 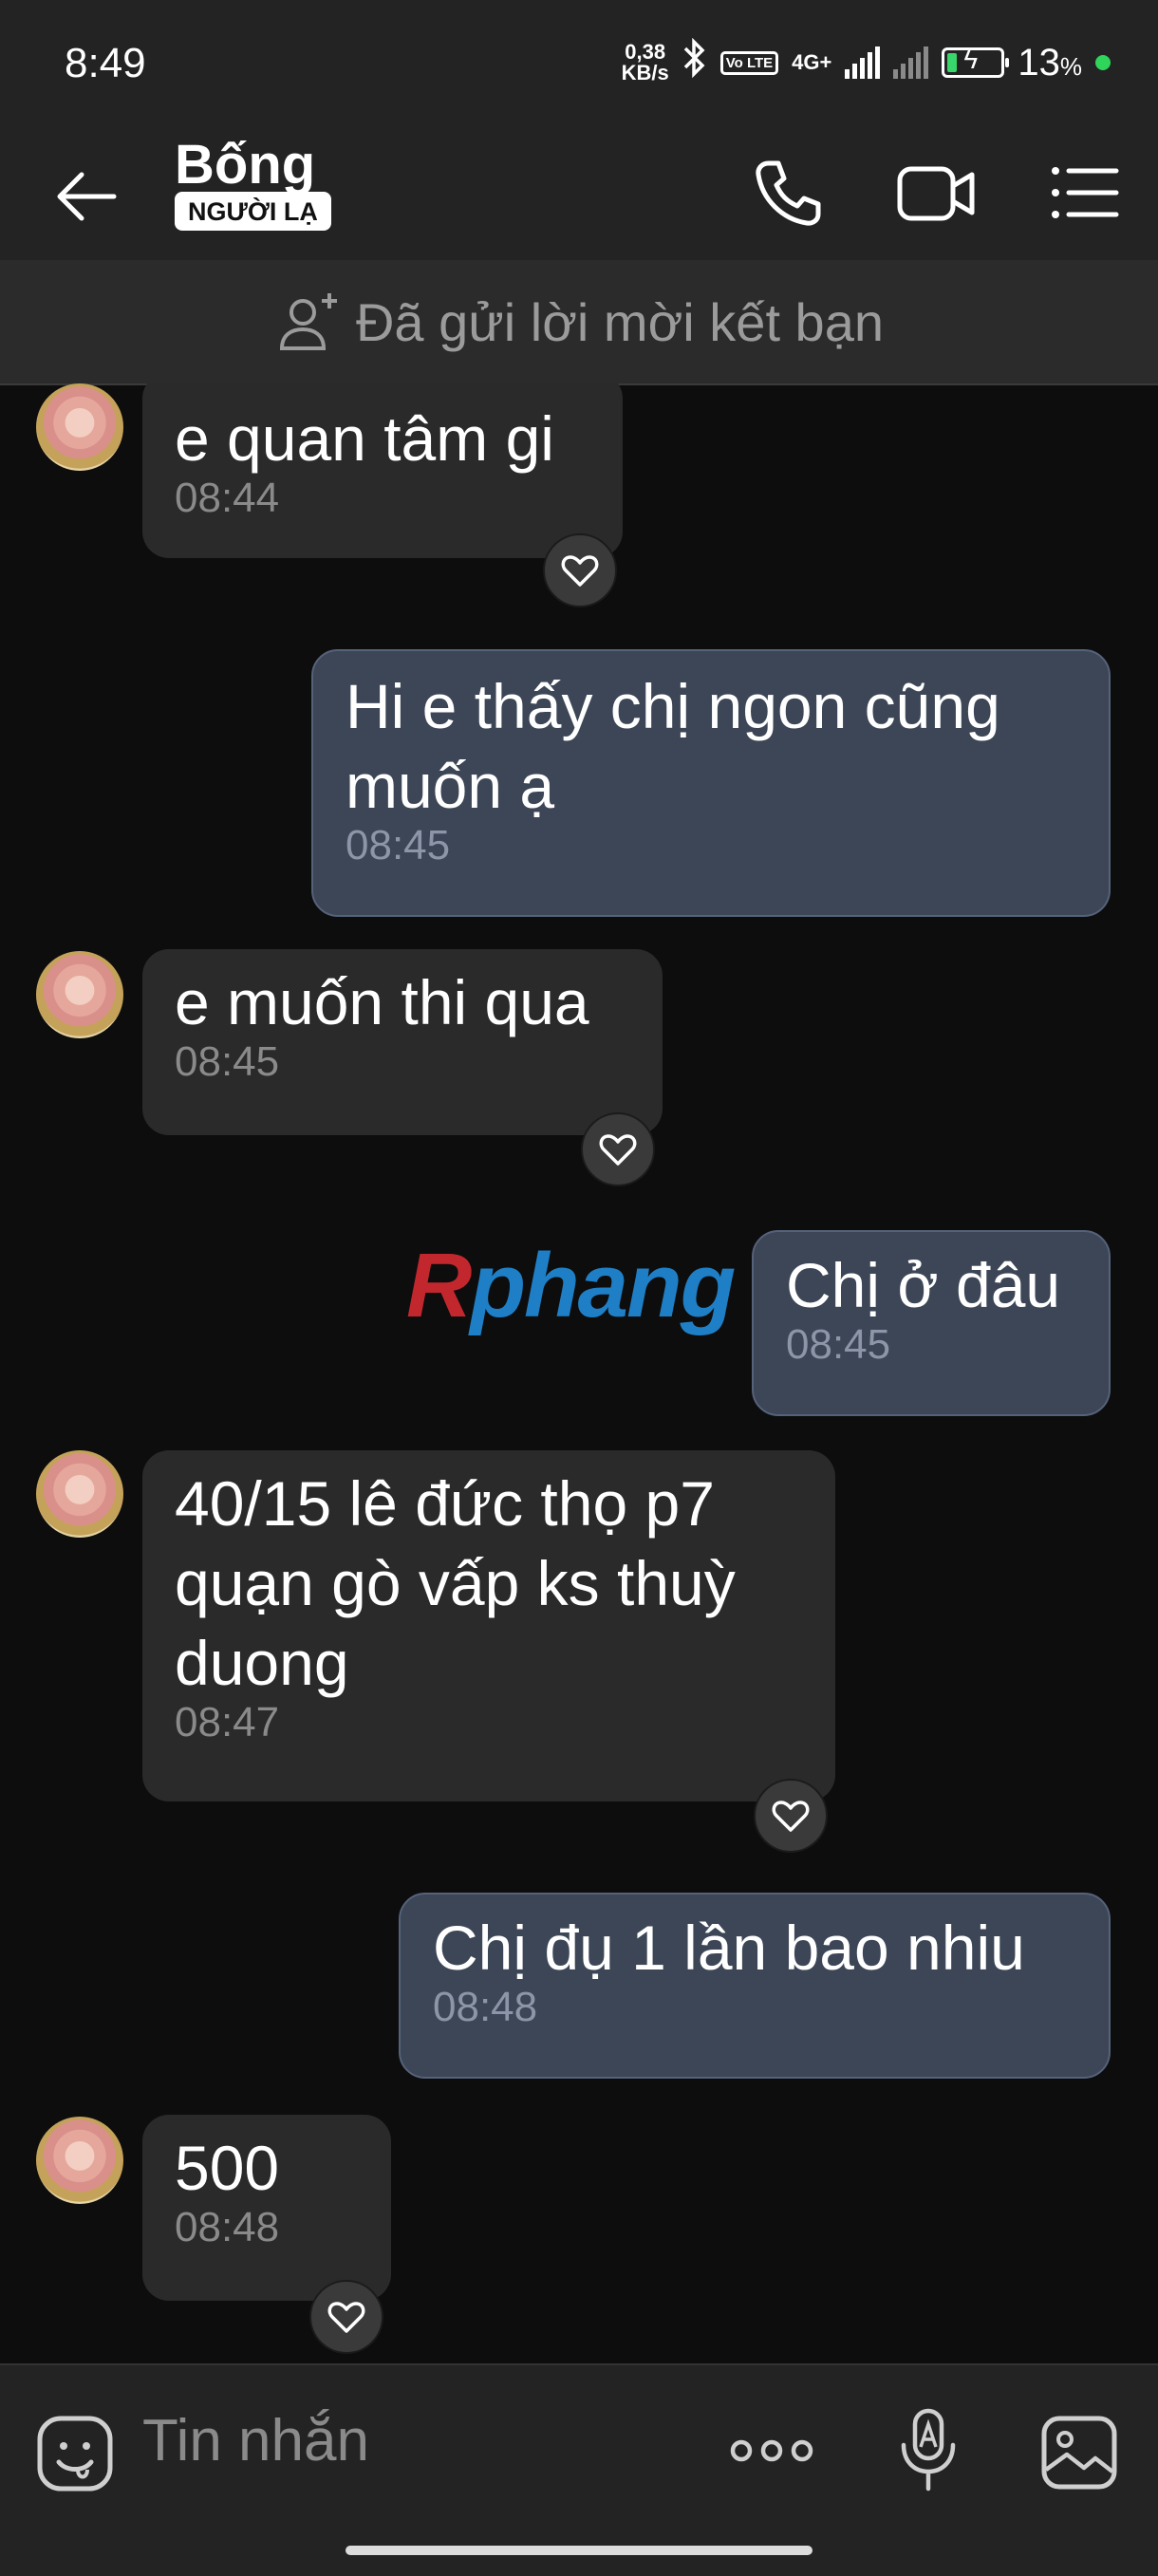 What do you see at coordinates (579, 196) in the screenshot?
I see `chat-header: Bống NGƯỜI LẠ` at bounding box center [579, 196].